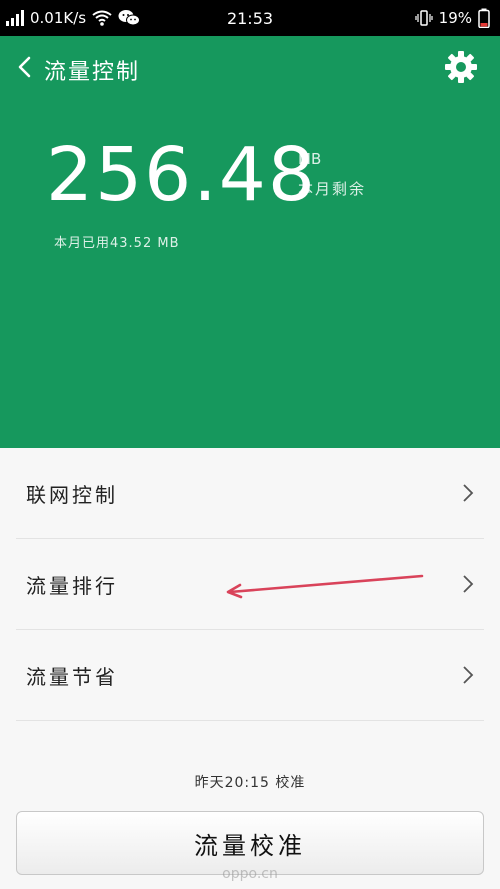 The image size is (500, 889). What do you see at coordinates (250, 18) in the screenshot?
I see `status-bar: 0.01K/s 21:53 19%` at bounding box center [250, 18].